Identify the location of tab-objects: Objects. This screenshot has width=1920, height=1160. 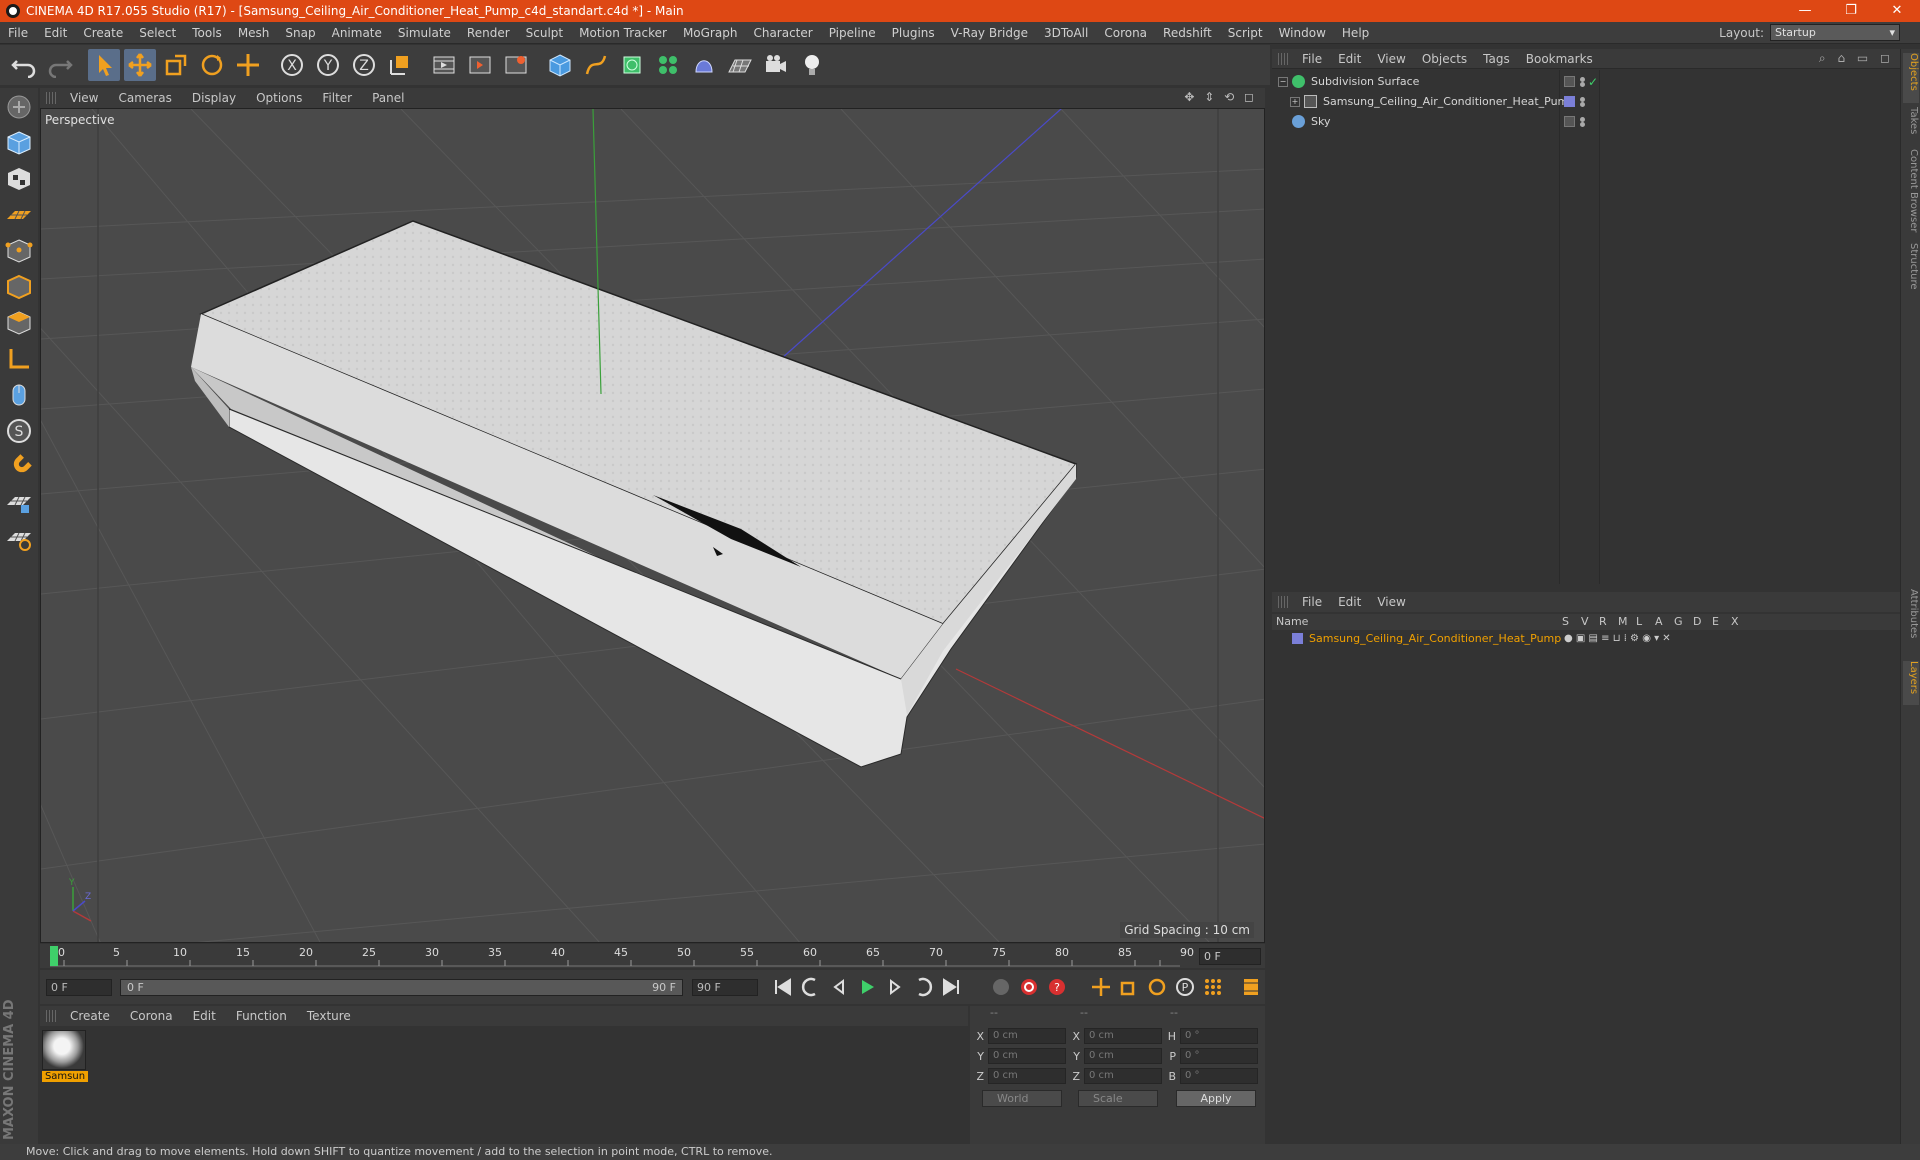
(1911, 78).